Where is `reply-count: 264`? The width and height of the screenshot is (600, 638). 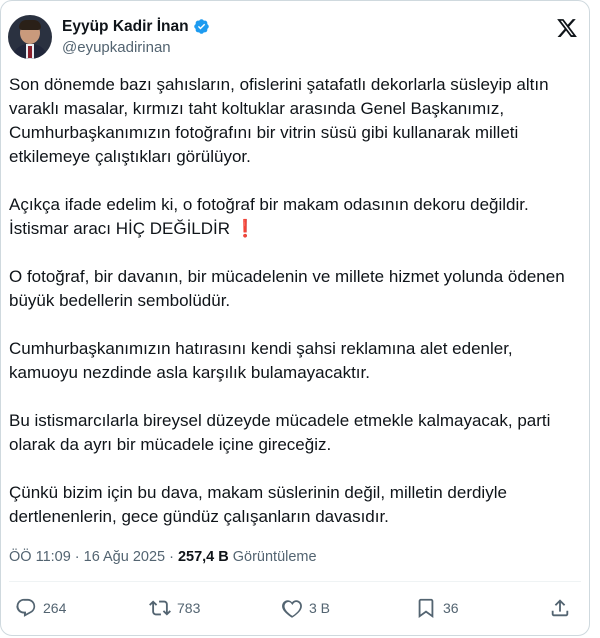
reply-count: 264 is located at coordinates (55, 608).